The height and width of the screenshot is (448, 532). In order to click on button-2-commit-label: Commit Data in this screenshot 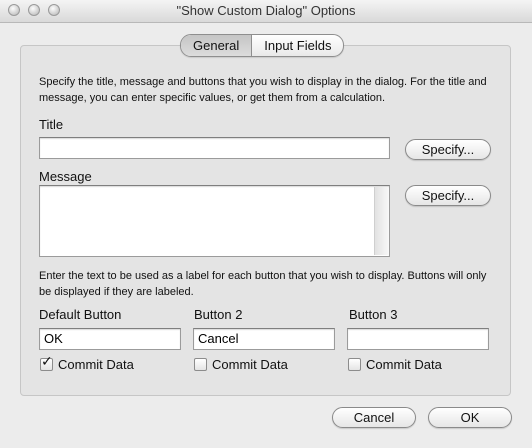, I will do `click(250, 364)`.